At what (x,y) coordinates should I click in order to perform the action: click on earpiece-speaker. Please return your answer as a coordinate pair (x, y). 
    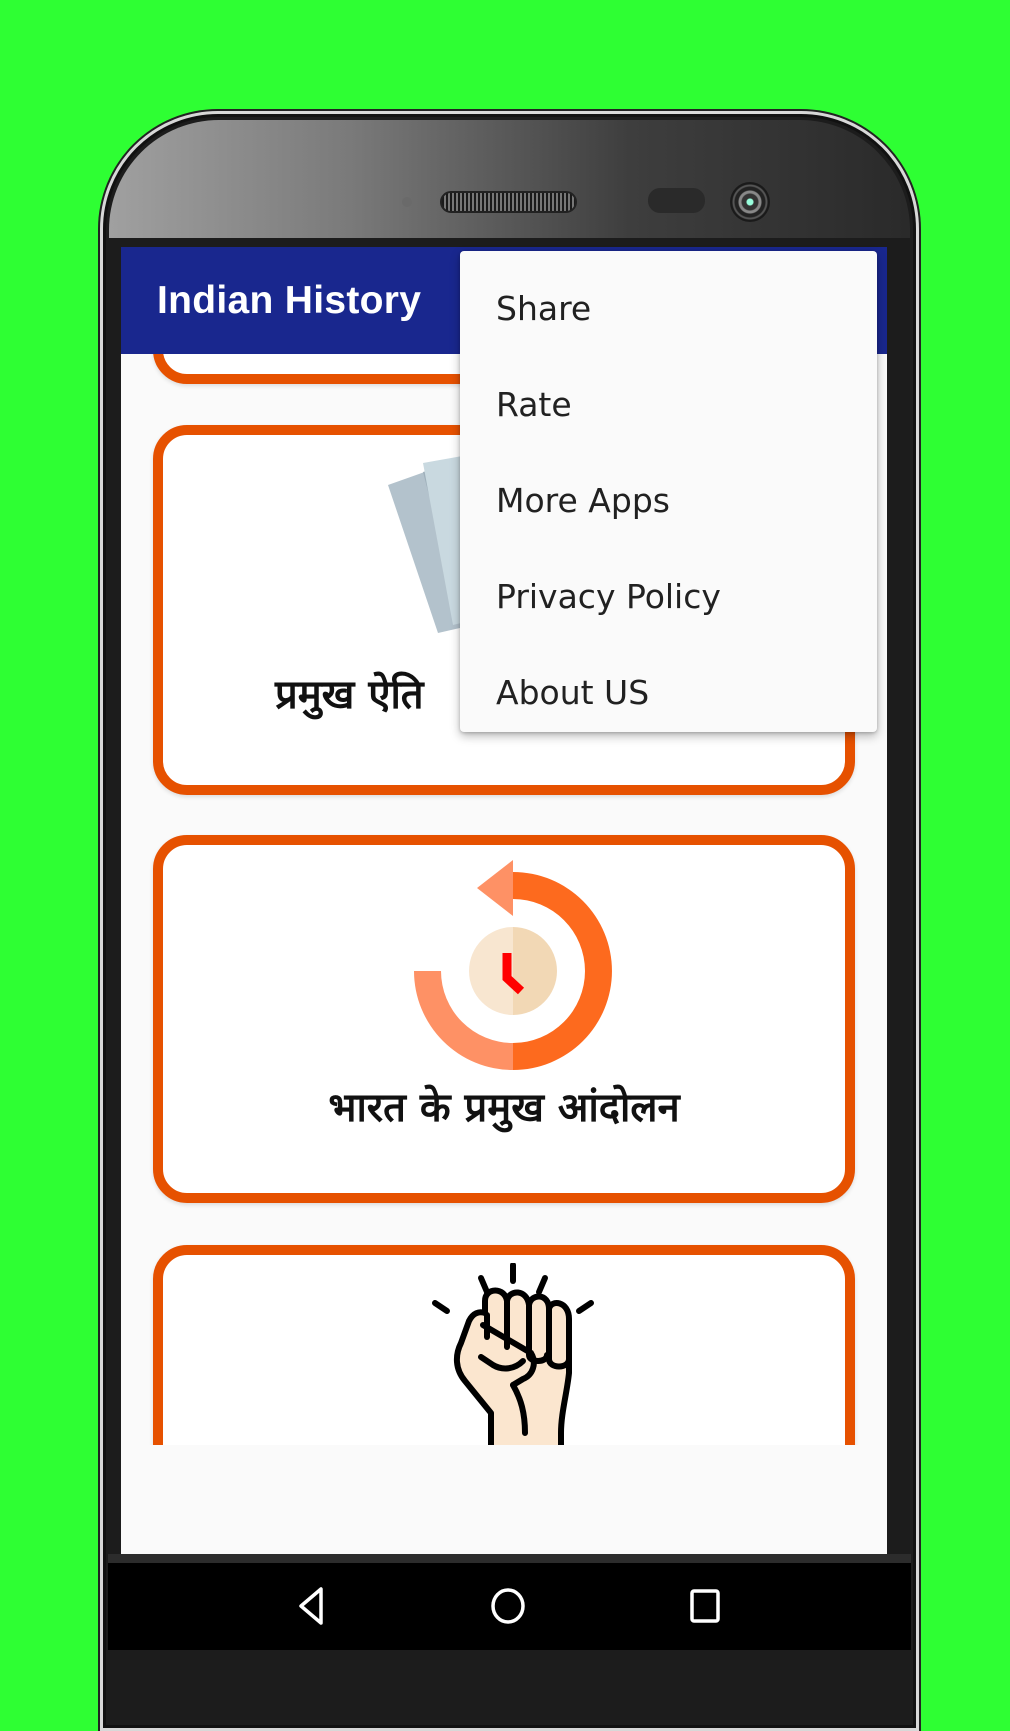
    Looking at the image, I should click on (508, 202).